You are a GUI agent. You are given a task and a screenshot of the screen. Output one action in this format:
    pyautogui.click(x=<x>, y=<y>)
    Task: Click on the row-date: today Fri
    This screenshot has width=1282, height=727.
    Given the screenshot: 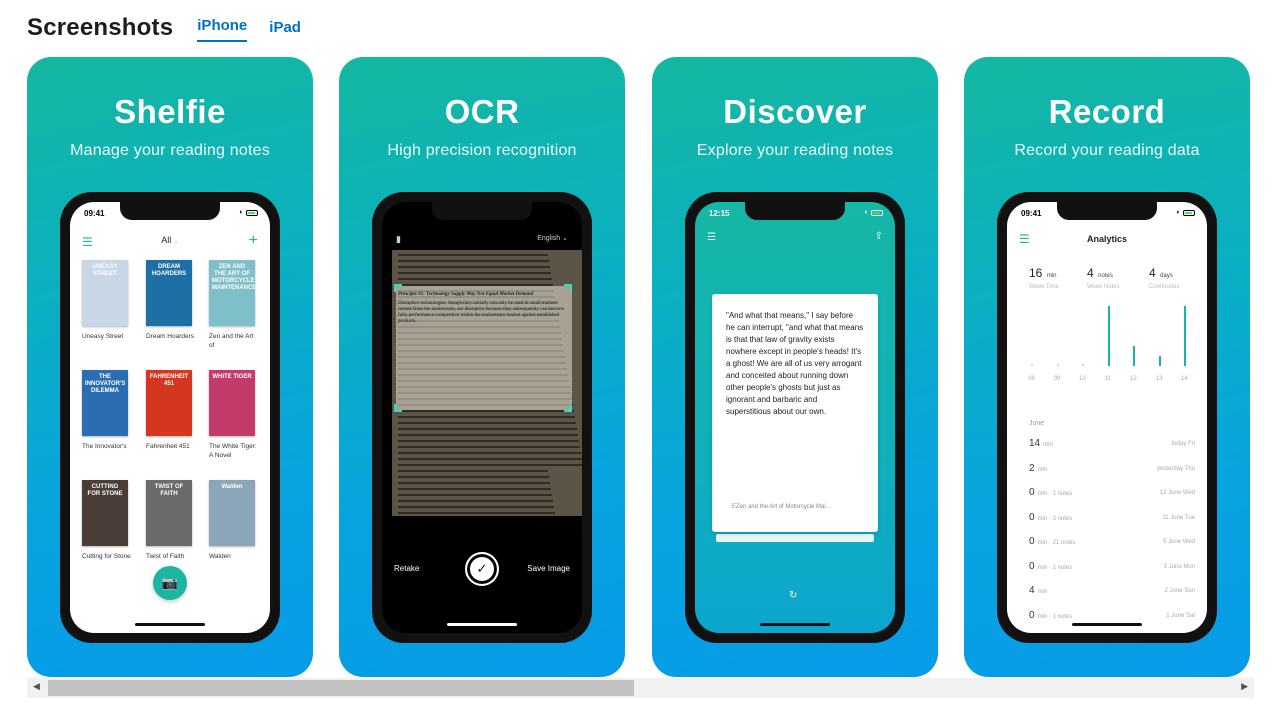 What is the action you would take?
    pyautogui.click(x=1183, y=444)
    